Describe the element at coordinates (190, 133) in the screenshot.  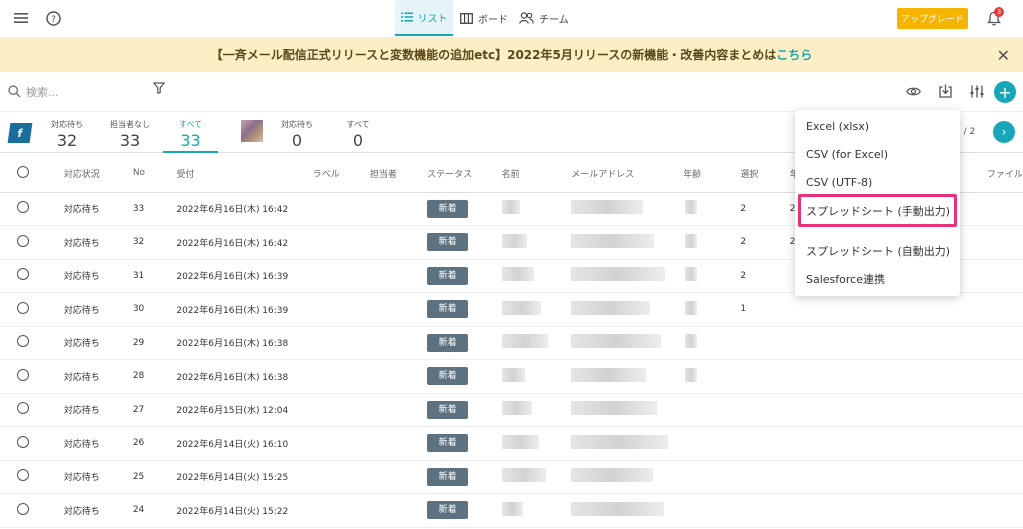
I see `stat-all: すべて 33` at that location.